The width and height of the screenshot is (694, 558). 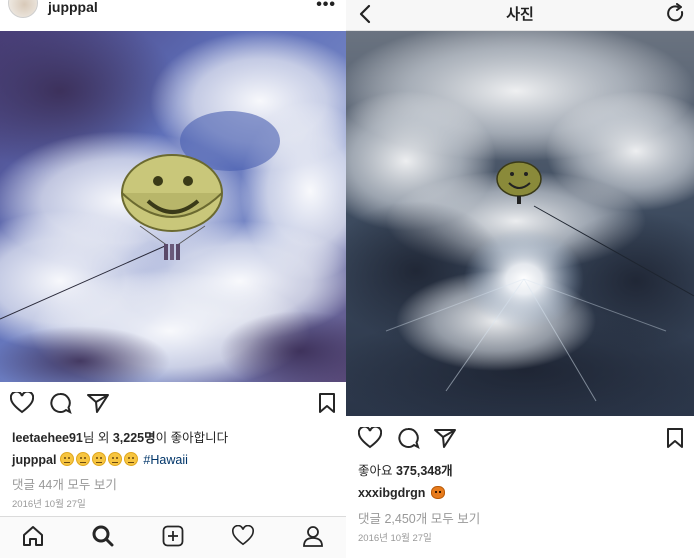 I want to click on bottom-nav, so click(x=173, y=537).